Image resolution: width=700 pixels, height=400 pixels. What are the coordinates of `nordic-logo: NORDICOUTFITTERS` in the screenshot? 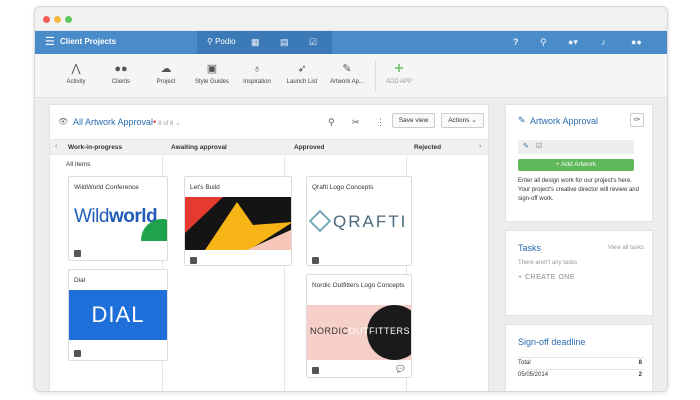 It's located at (360, 331).